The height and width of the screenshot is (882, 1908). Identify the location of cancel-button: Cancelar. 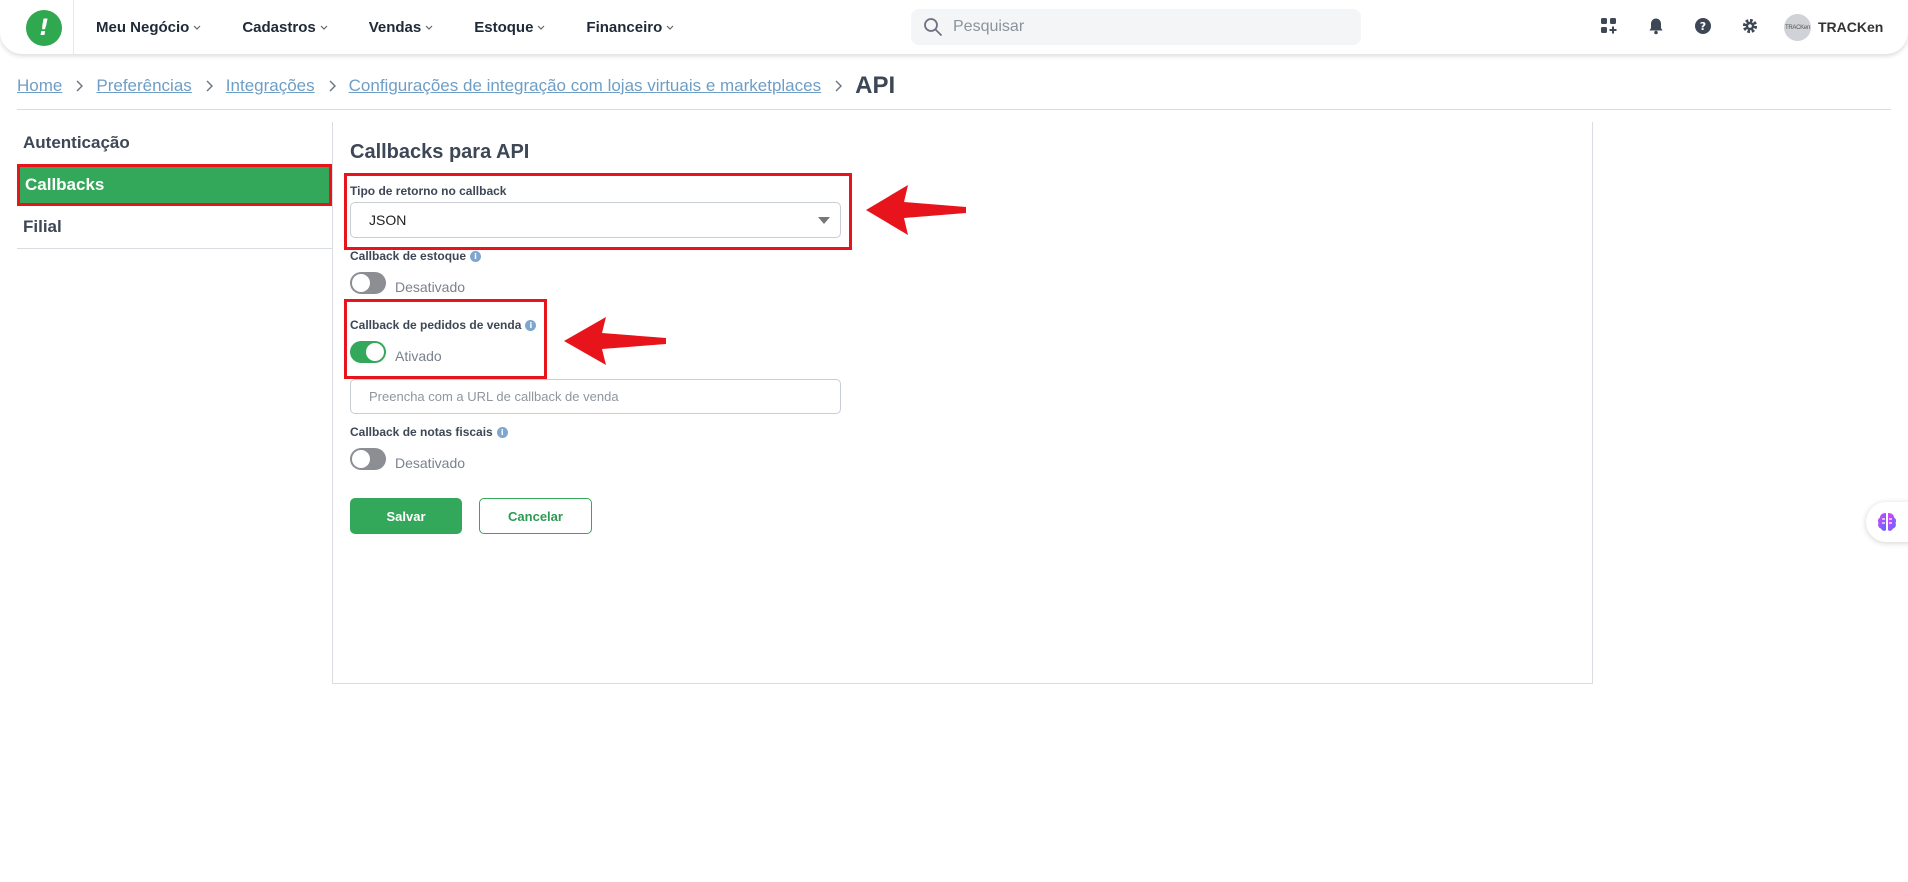
(535, 516).